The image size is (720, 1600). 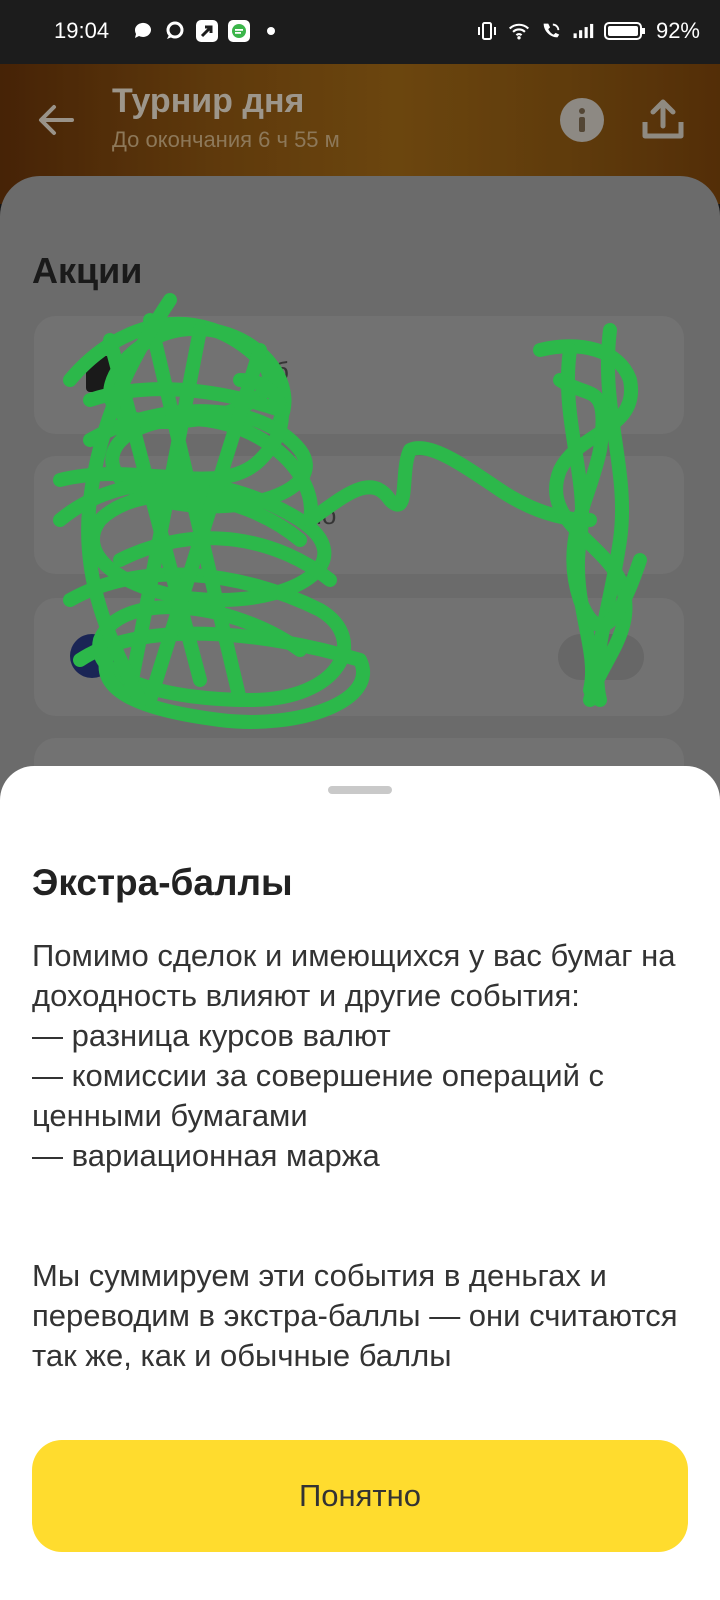 What do you see at coordinates (360, 1496) in the screenshot?
I see `ok-button: Понятно` at bounding box center [360, 1496].